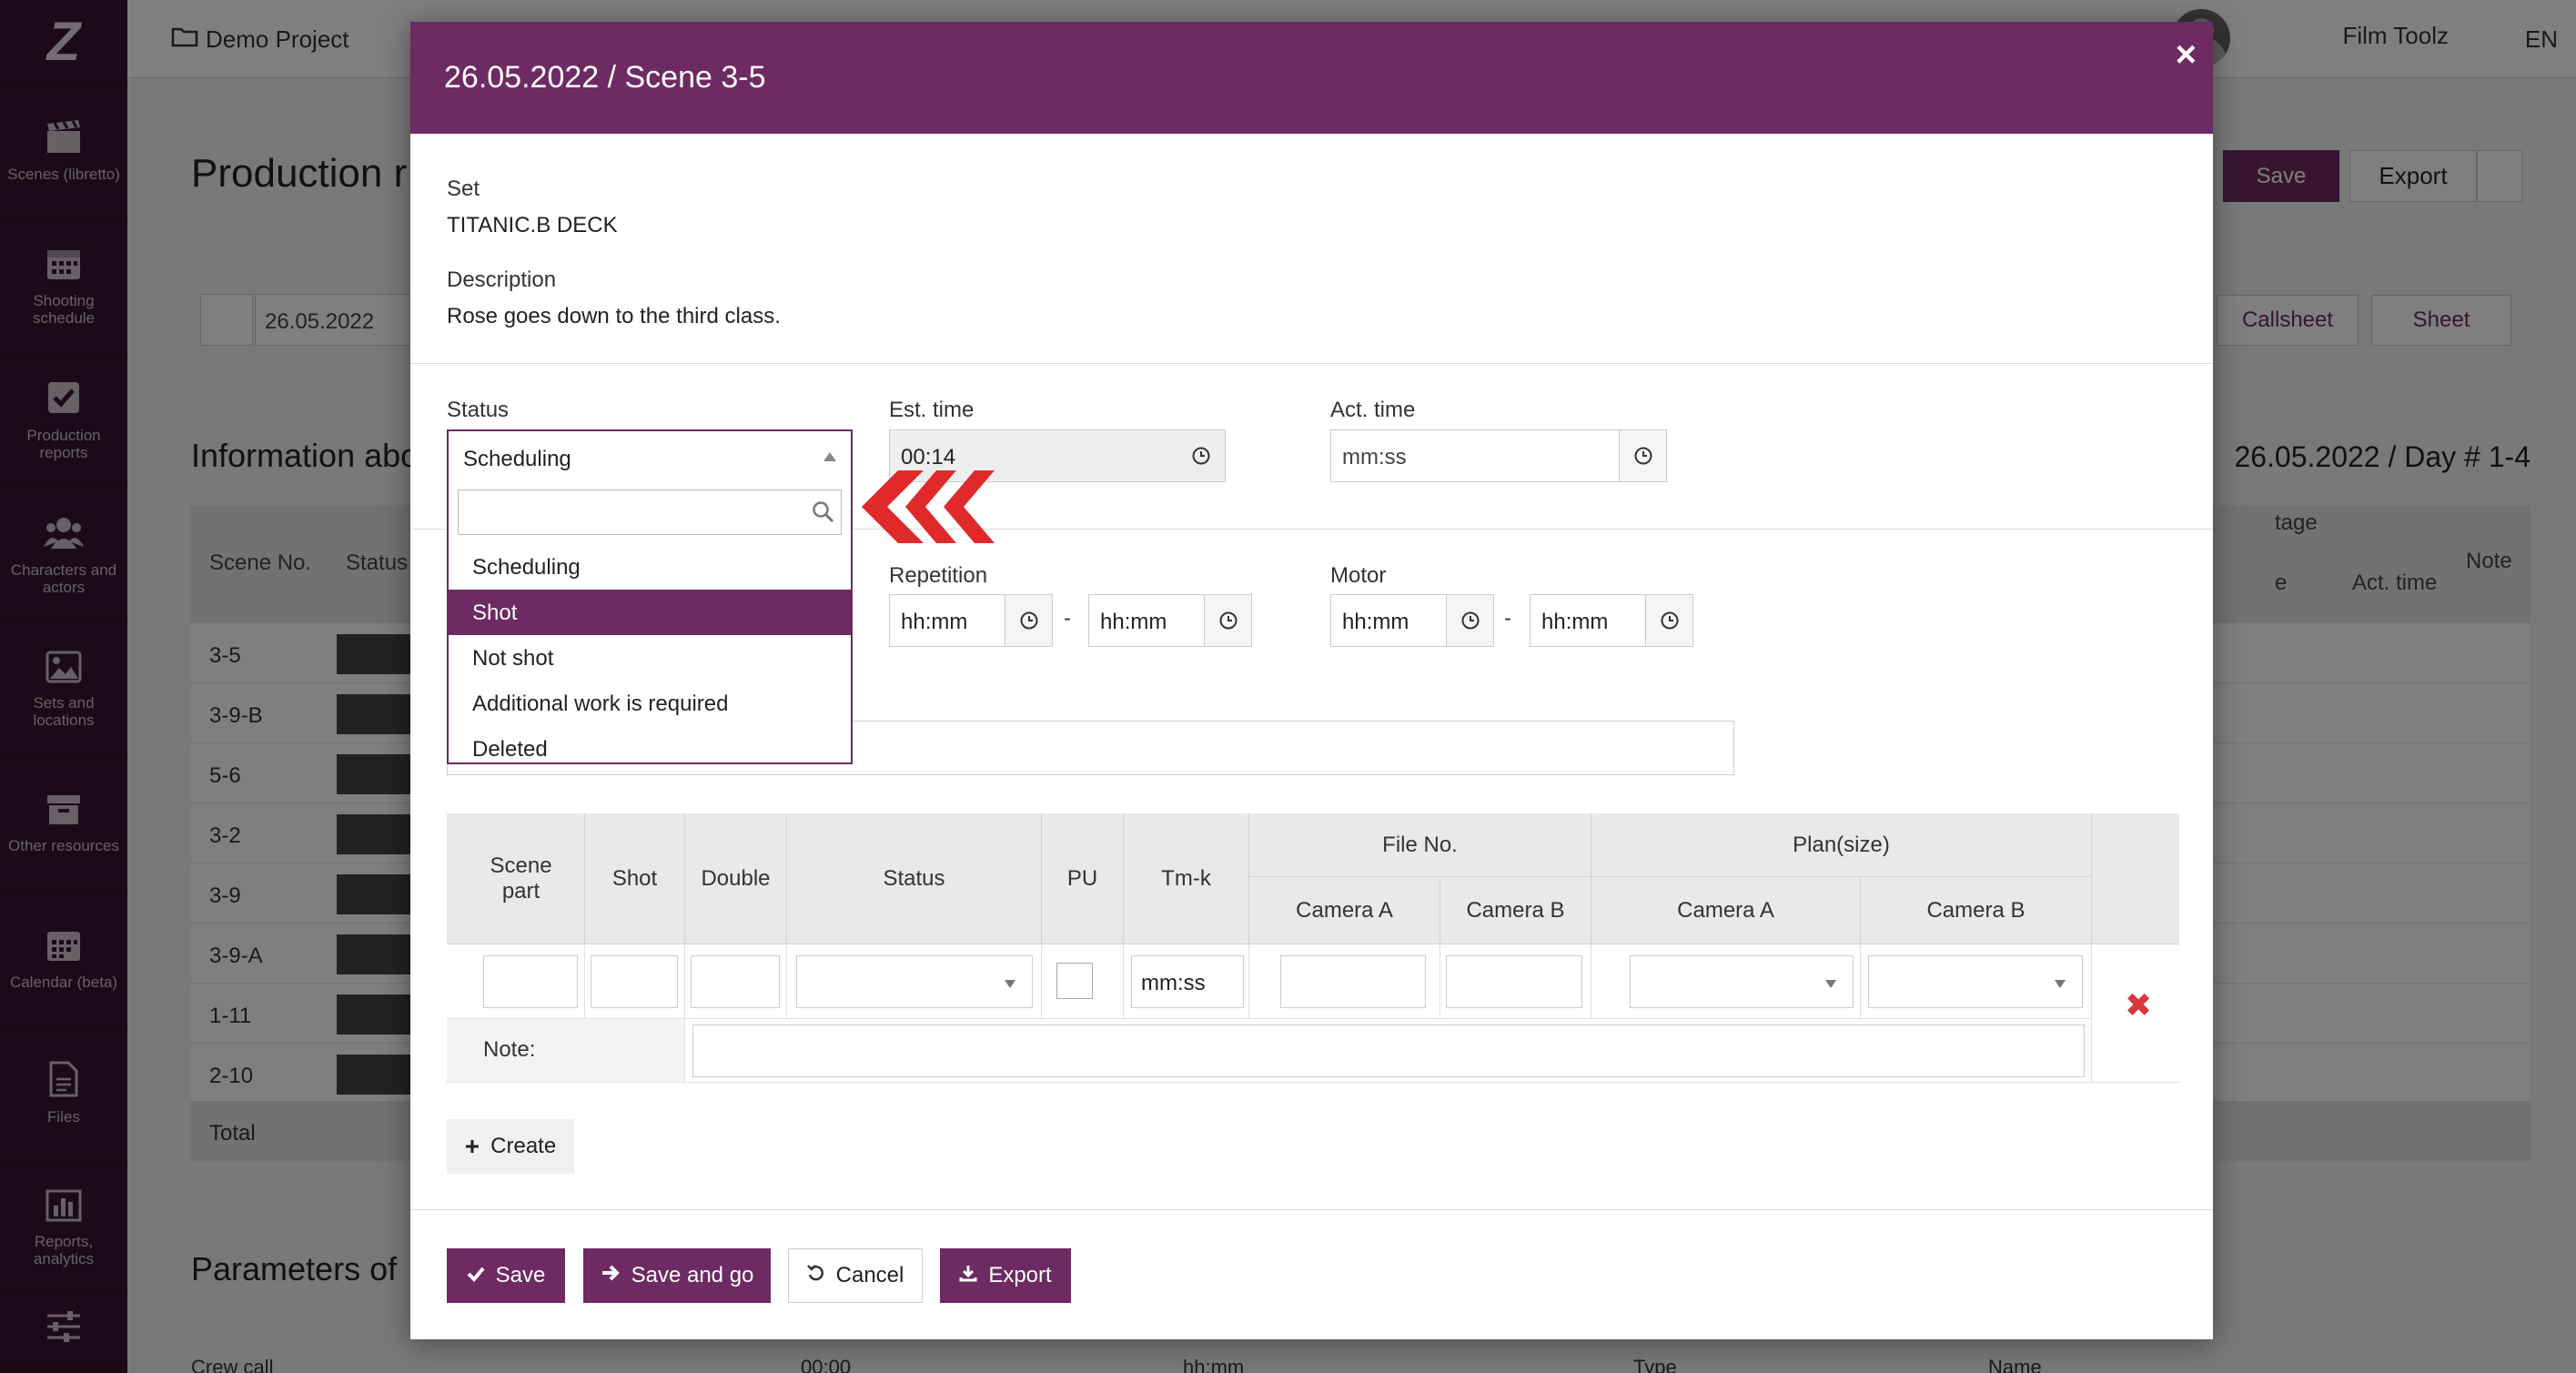  What do you see at coordinates (1373, 410) in the screenshot?
I see `act-time-label: Act. time` at bounding box center [1373, 410].